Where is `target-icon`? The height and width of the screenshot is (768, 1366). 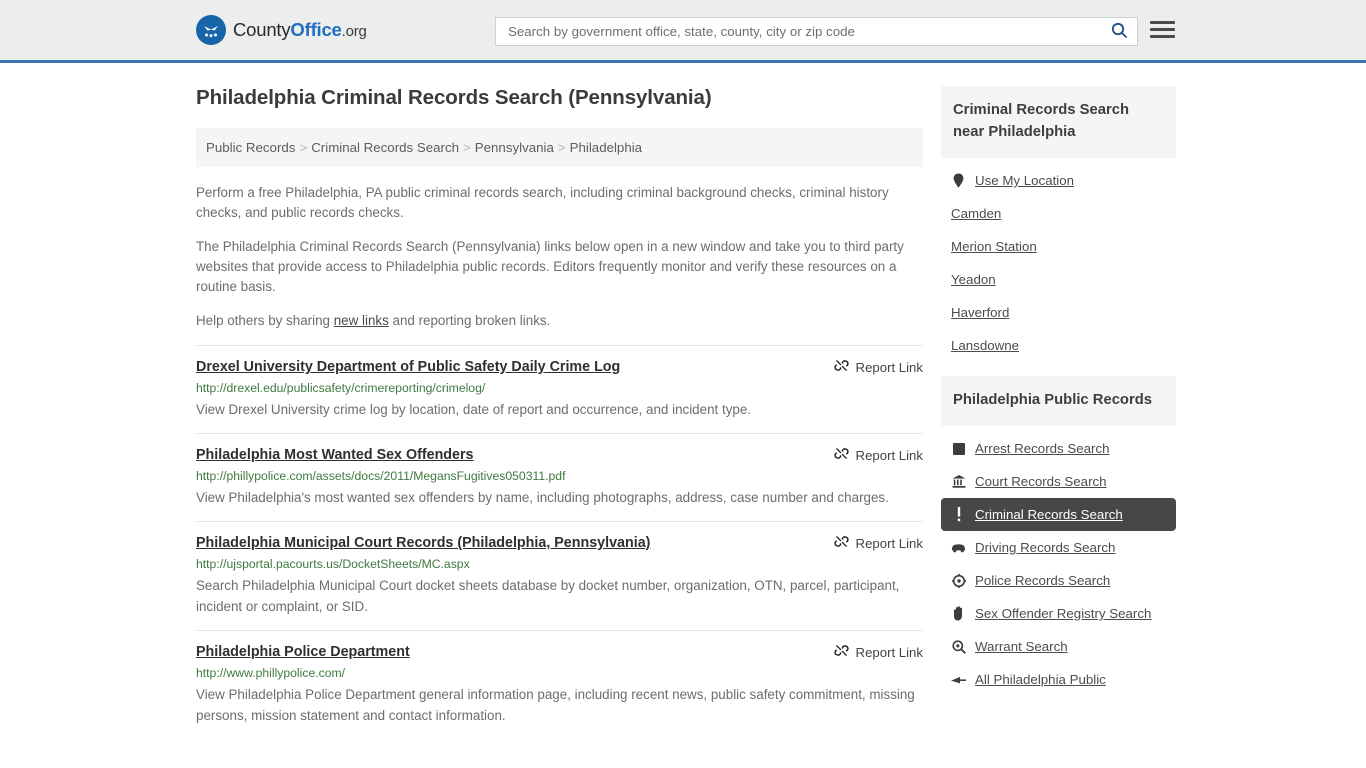 target-icon is located at coordinates (958, 580).